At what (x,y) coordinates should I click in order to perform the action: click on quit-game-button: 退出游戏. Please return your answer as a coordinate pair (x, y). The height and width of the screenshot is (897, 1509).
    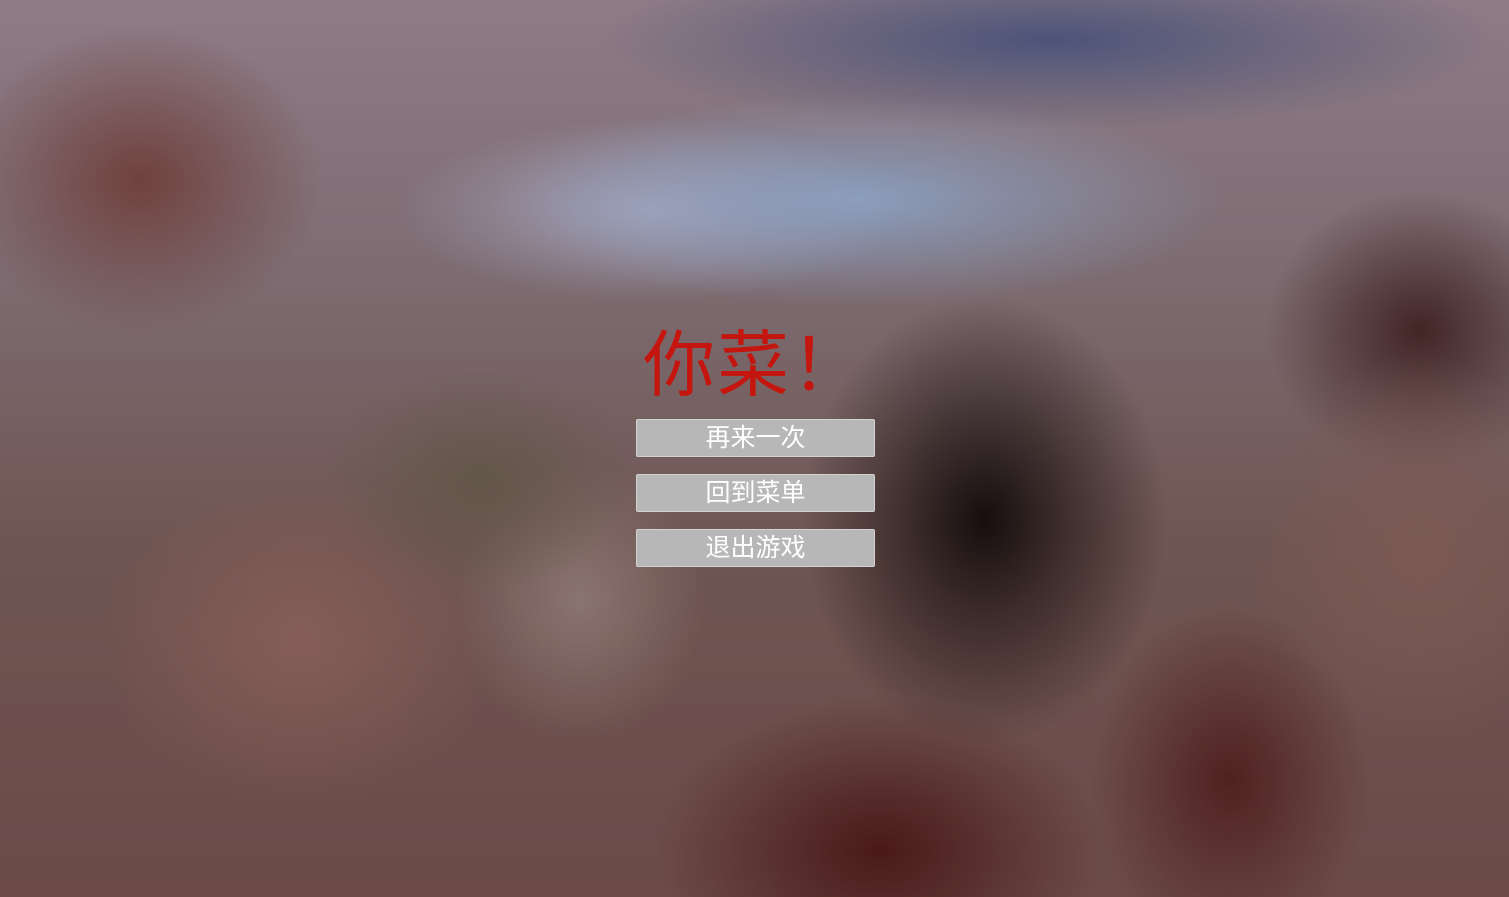
    Looking at the image, I should click on (755, 548).